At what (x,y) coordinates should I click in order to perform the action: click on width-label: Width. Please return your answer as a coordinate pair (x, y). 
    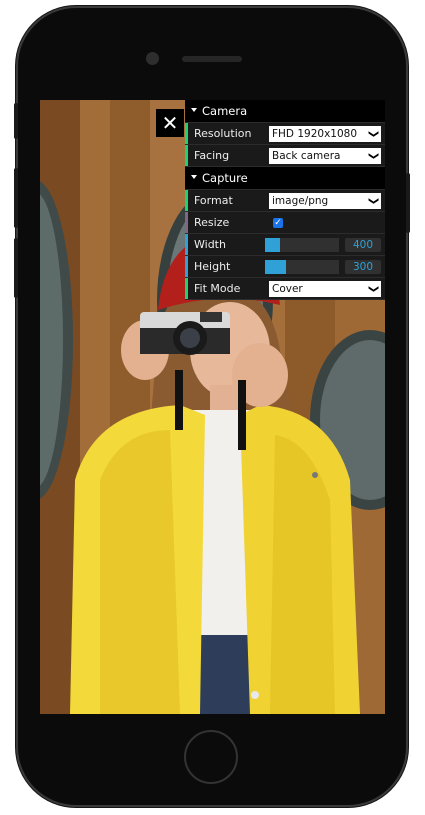
    Looking at the image, I should click on (210, 244).